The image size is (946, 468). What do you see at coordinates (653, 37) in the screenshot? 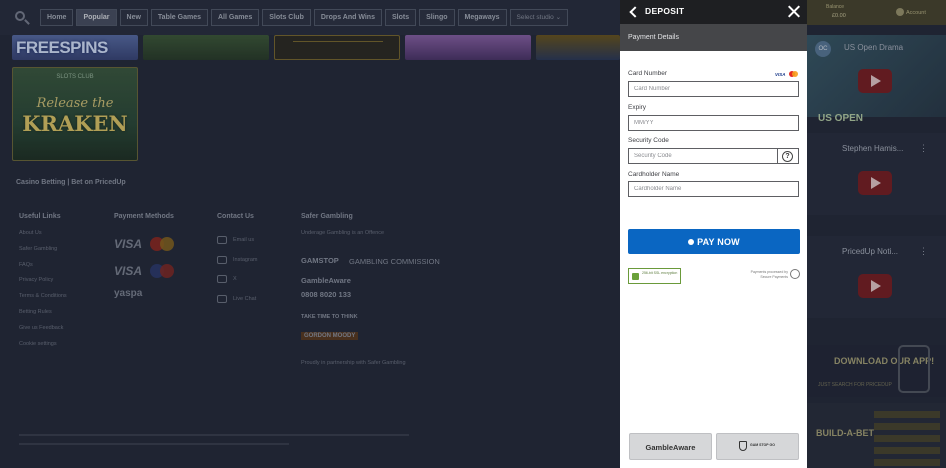
I see `payment-details-label: Payment Details` at bounding box center [653, 37].